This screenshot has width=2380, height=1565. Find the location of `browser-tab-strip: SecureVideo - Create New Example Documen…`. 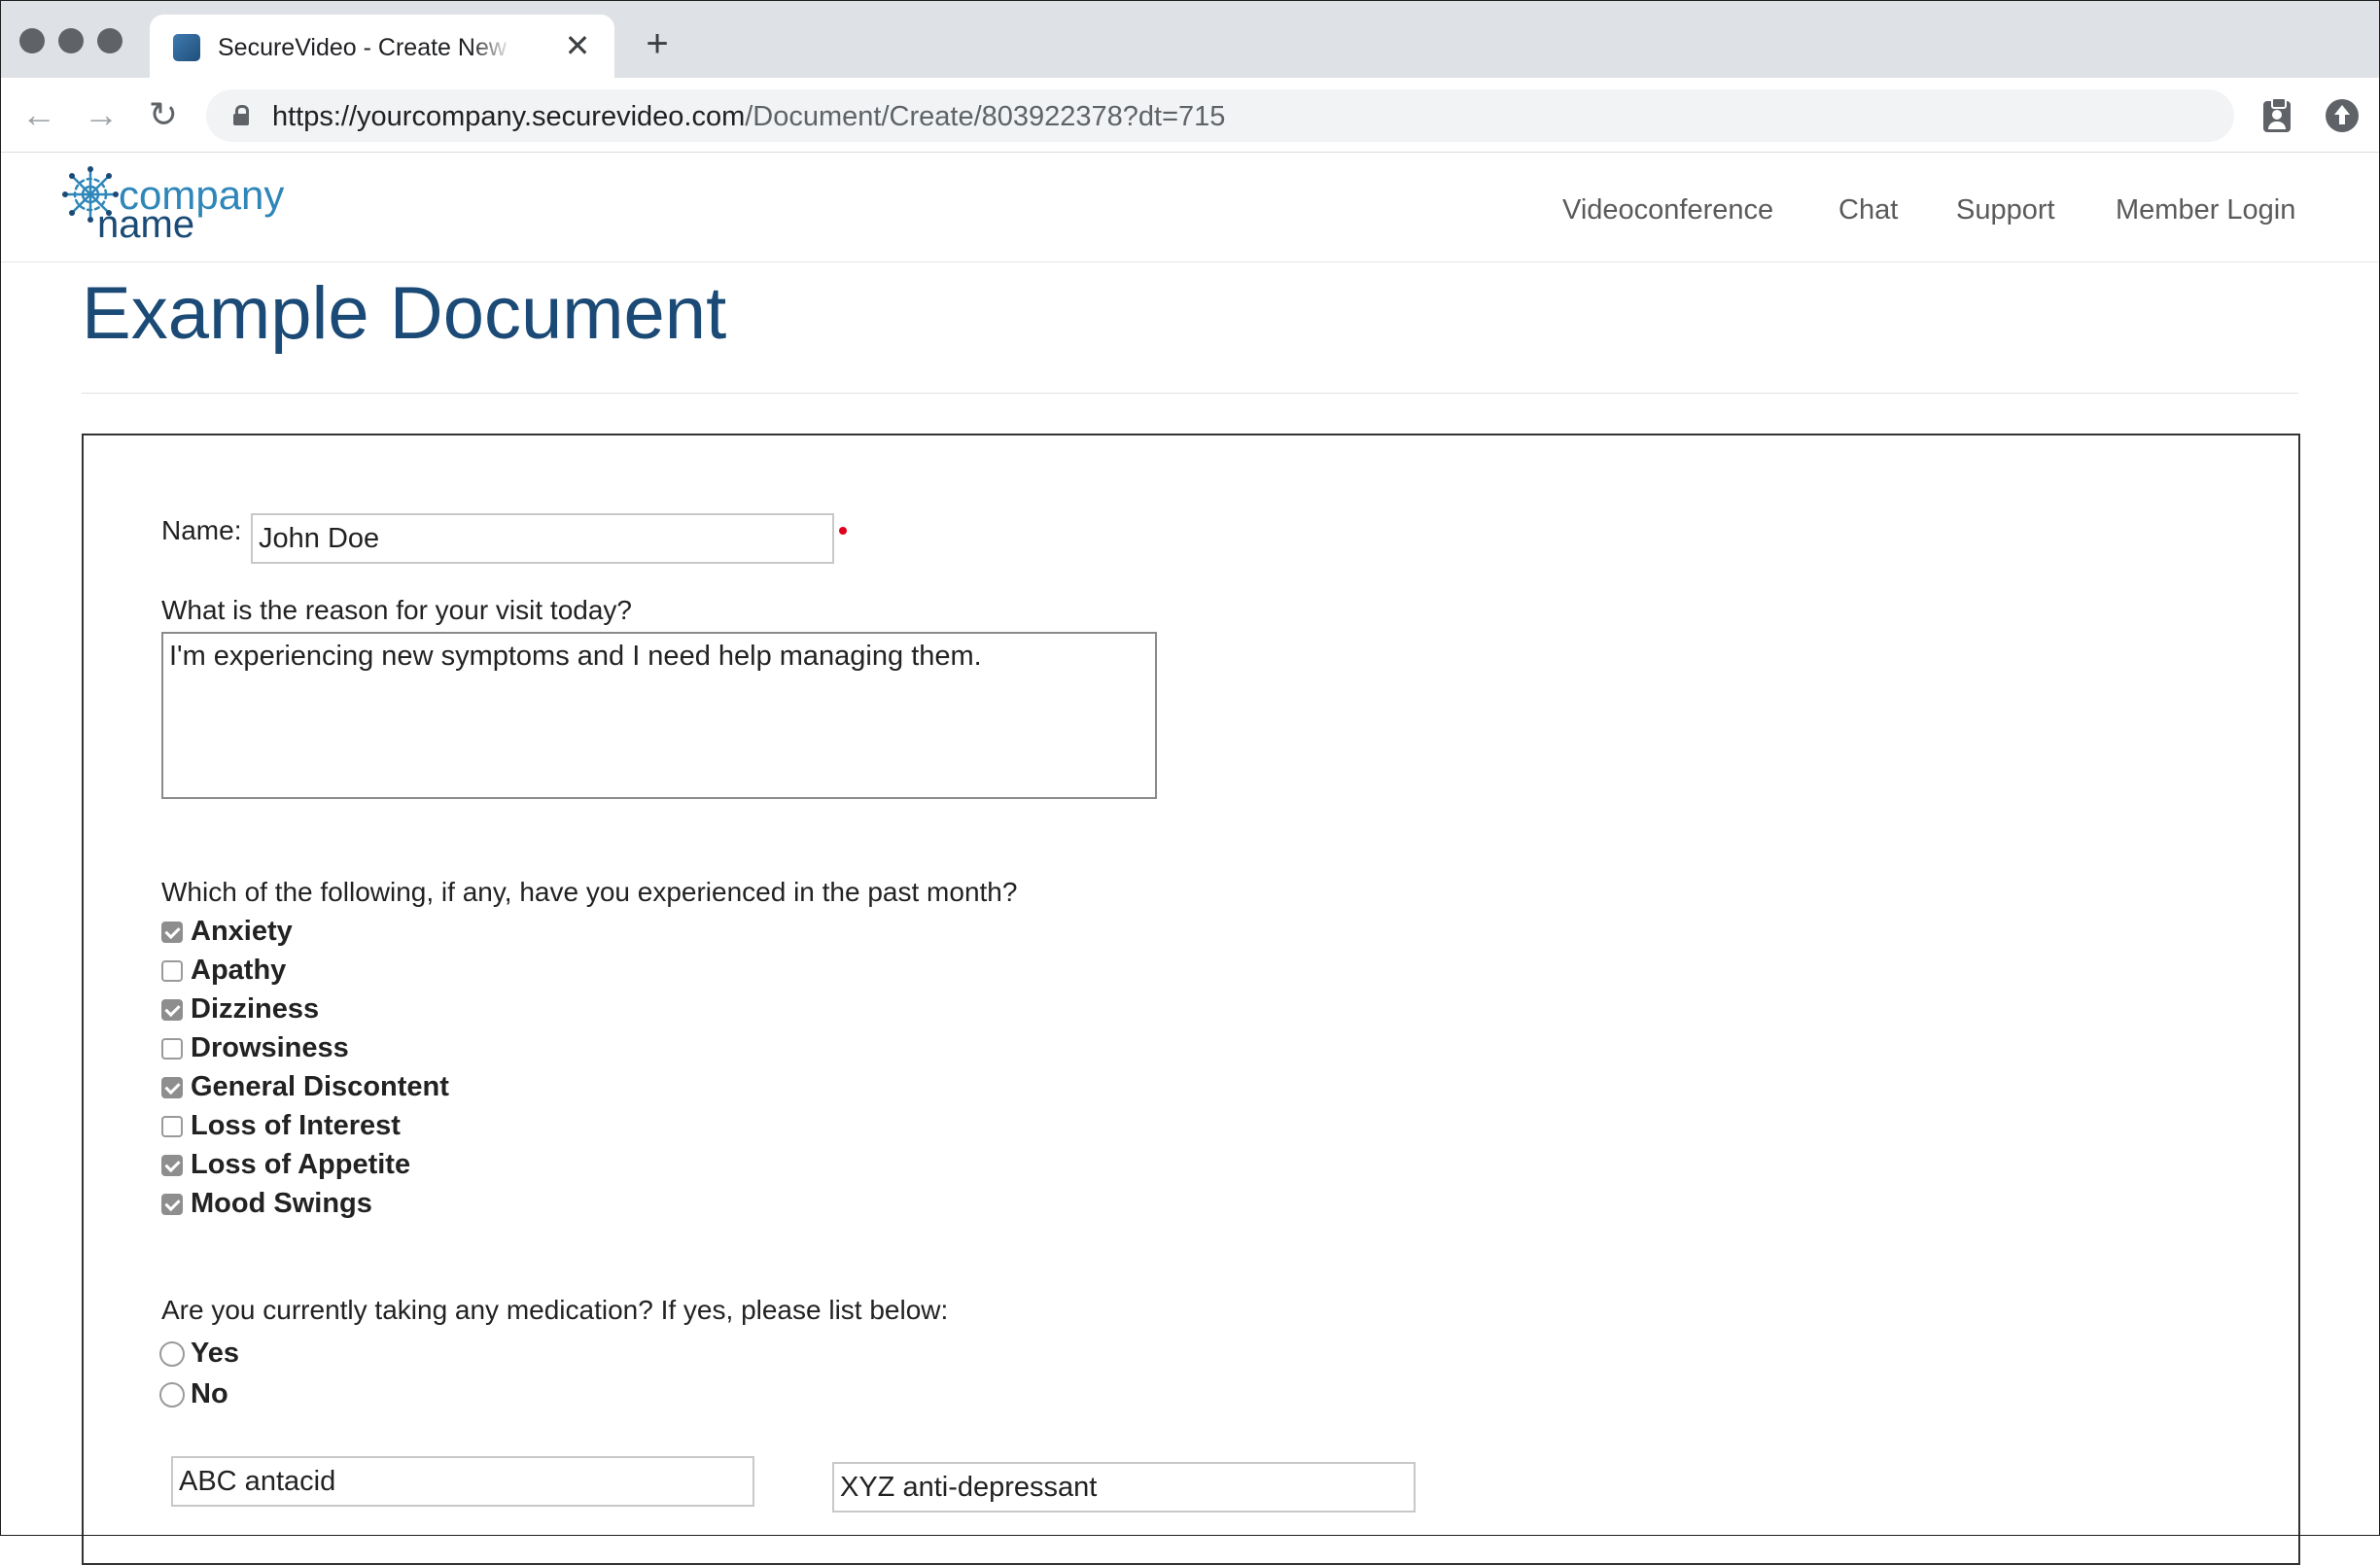

browser-tab-strip: SecureVideo - Create New Example Documen… is located at coordinates (1190, 39).